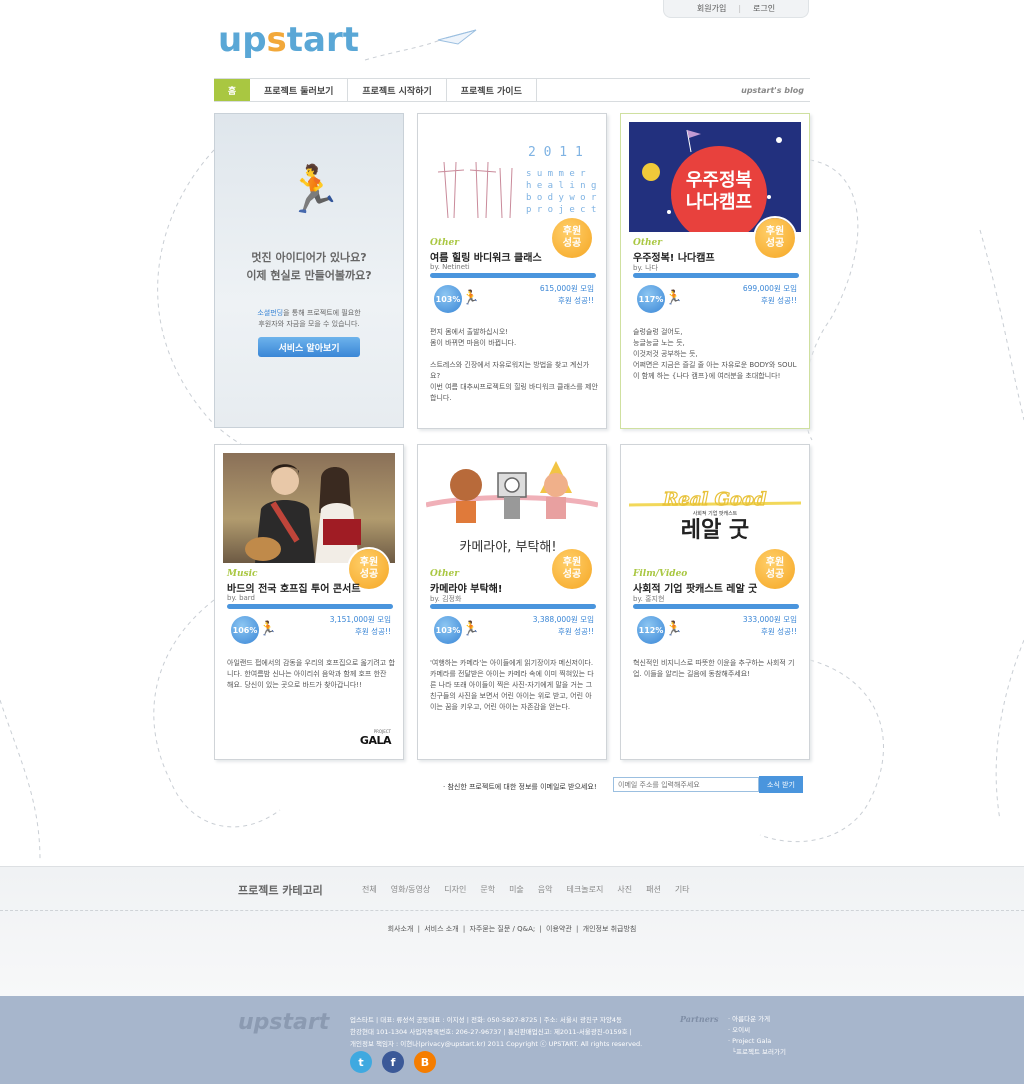 This screenshot has height=1084, width=1024. Describe the element at coordinates (411, 889) in the screenshot. I see `category-link-film: 영화/동영상` at that location.